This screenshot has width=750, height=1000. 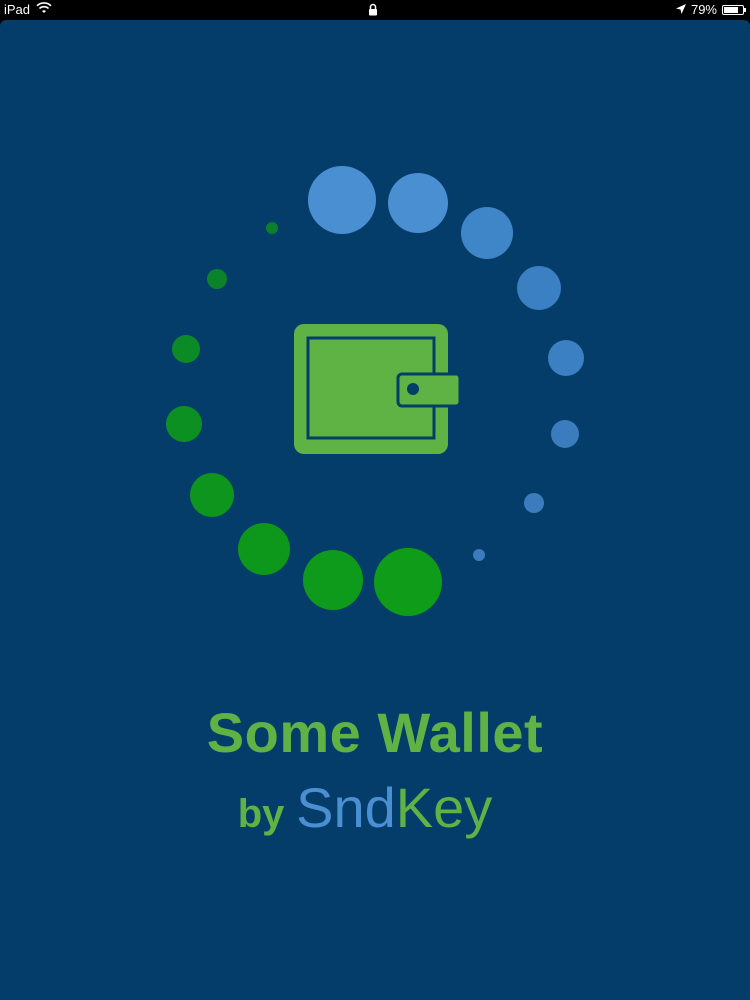 What do you see at coordinates (375, 732) in the screenshot?
I see `app-title: Some Wallet` at bounding box center [375, 732].